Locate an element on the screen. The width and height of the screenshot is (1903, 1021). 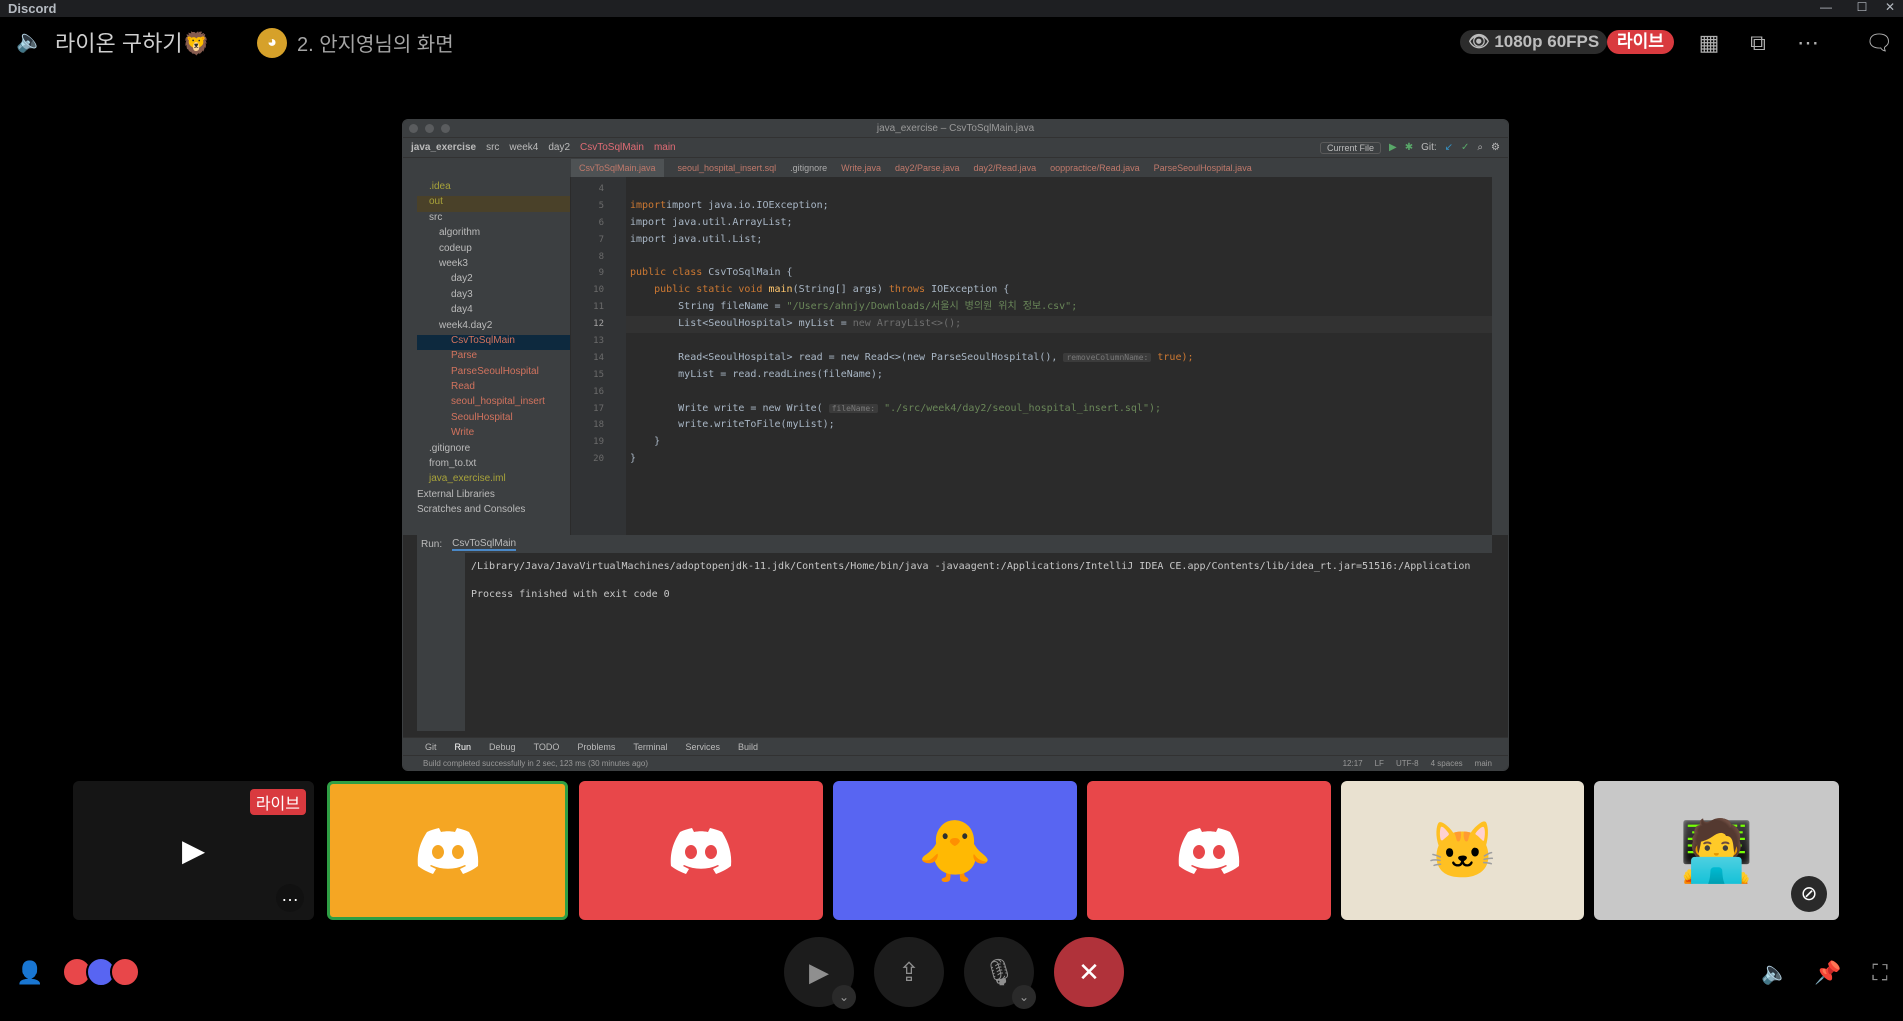
stream-source-name: 2. 안지영님의 화면 is located at coordinates (375, 45).